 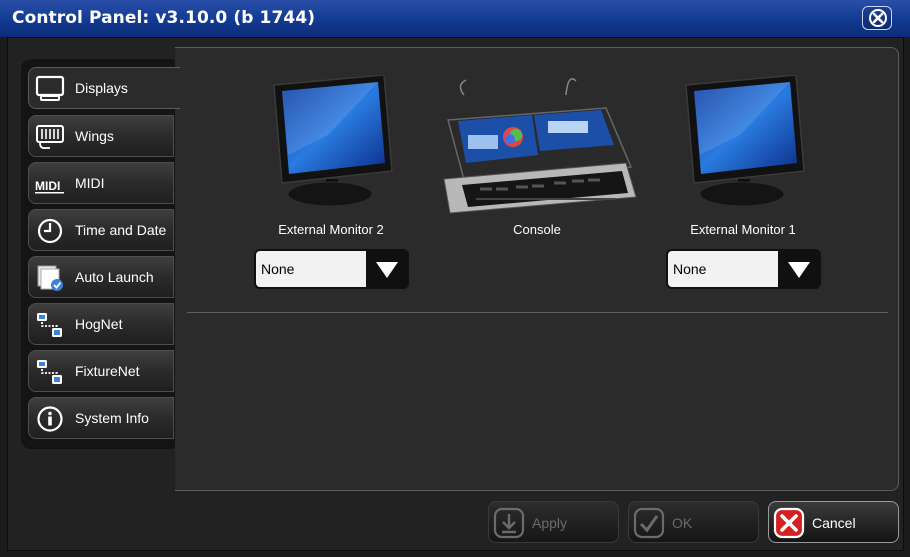 I want to click on tab-label: System Info, so click(x=112, y=418).